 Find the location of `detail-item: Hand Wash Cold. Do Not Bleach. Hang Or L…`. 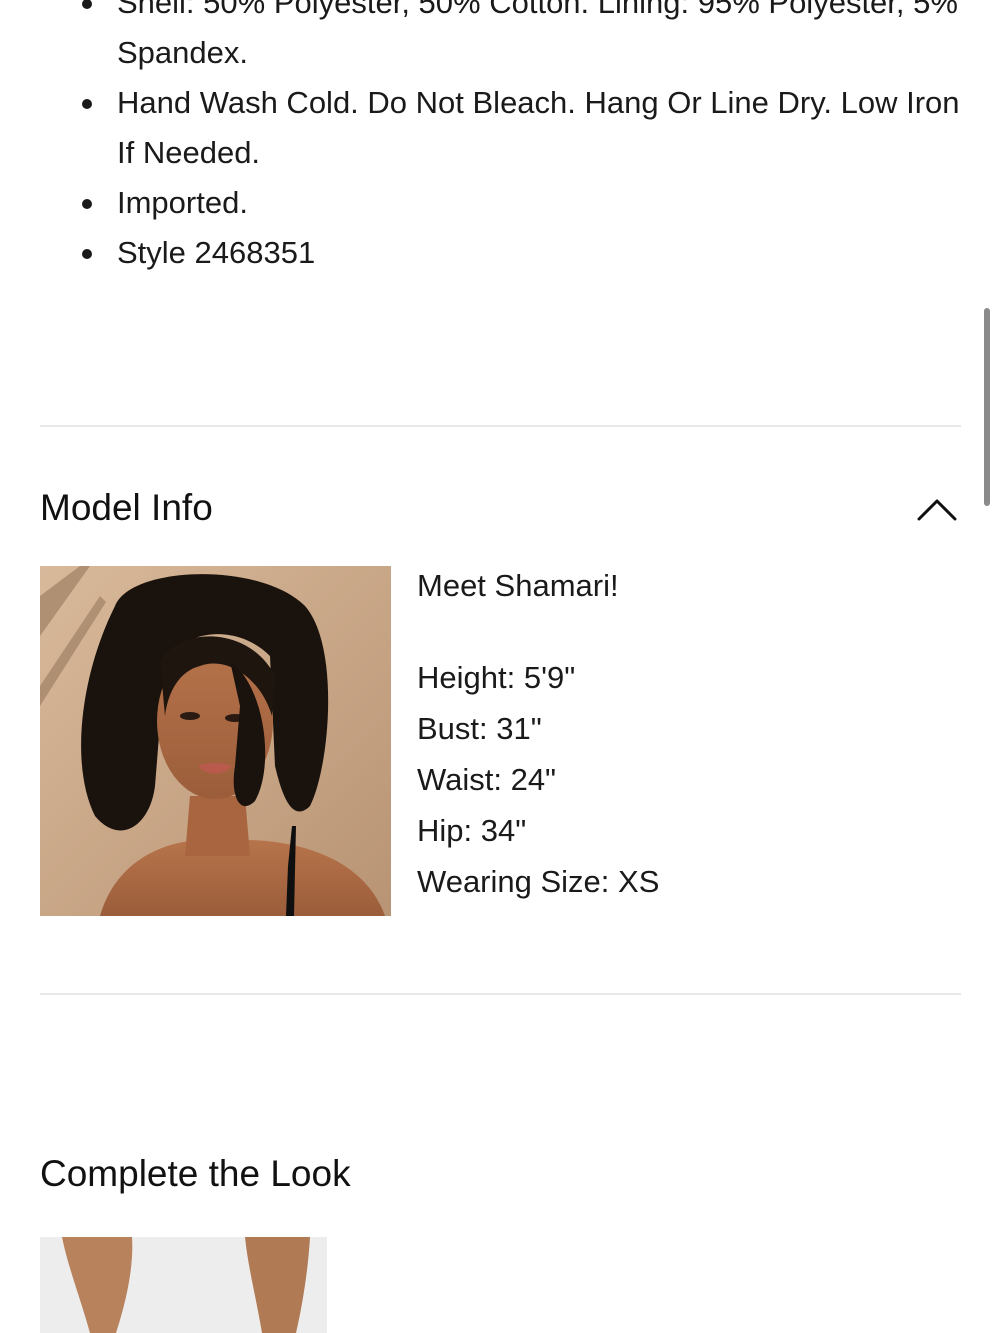

detail-item: Hand Wash Cold. Do Not Bleach. Hang Or L… is located at coordinates (480, 128).